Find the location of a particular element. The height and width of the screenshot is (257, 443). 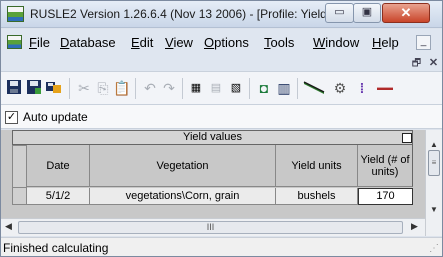

auto-update-label: Auto update is located at coordinates (55, 117).